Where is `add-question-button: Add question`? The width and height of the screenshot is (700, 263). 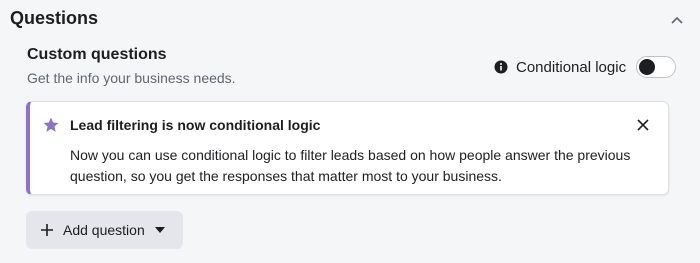 add-question-button: Add question is located at coordinates (104, 230).